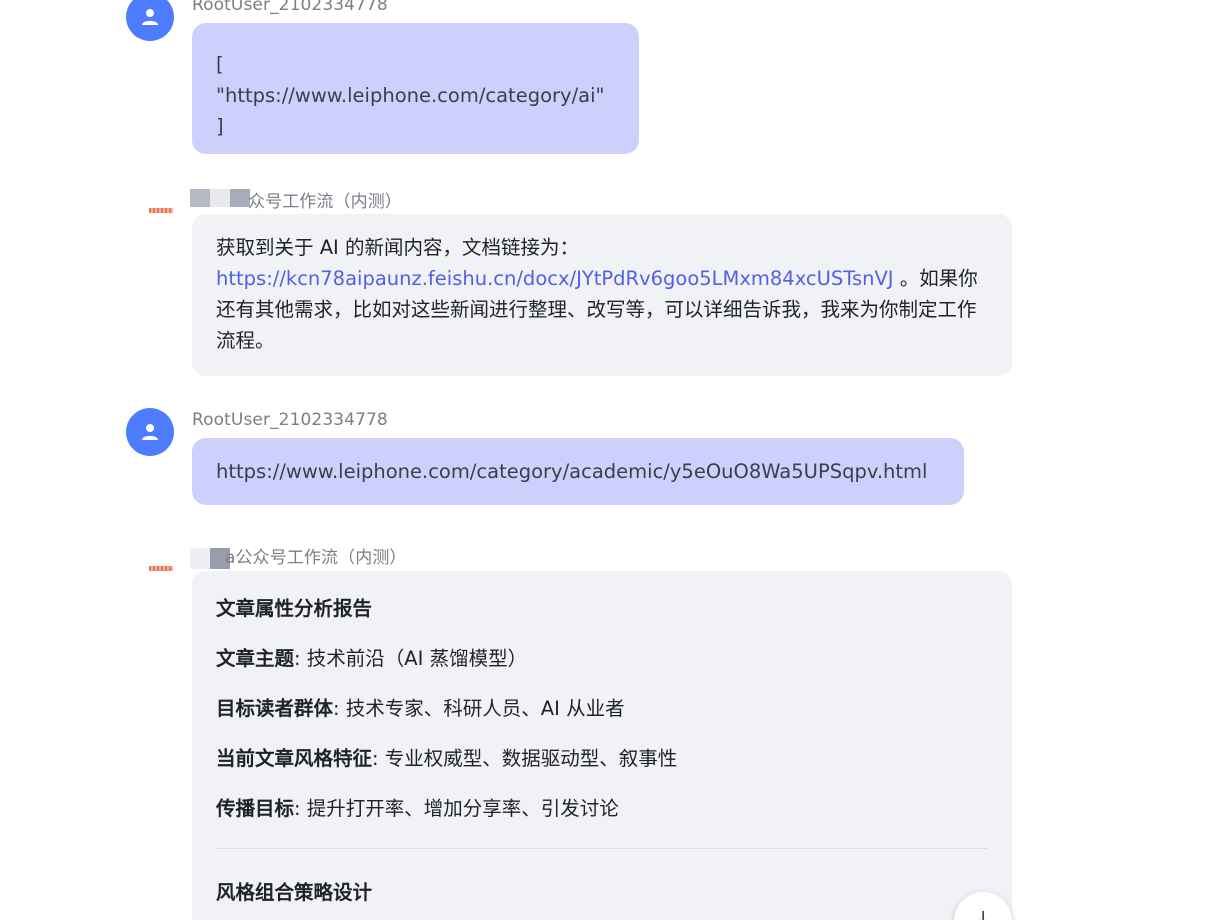  Describe the element at coordinates (525, 758) in the screenshot. I see `row-value: : 专业权威型、数据驱动型、叙事性` at that location.